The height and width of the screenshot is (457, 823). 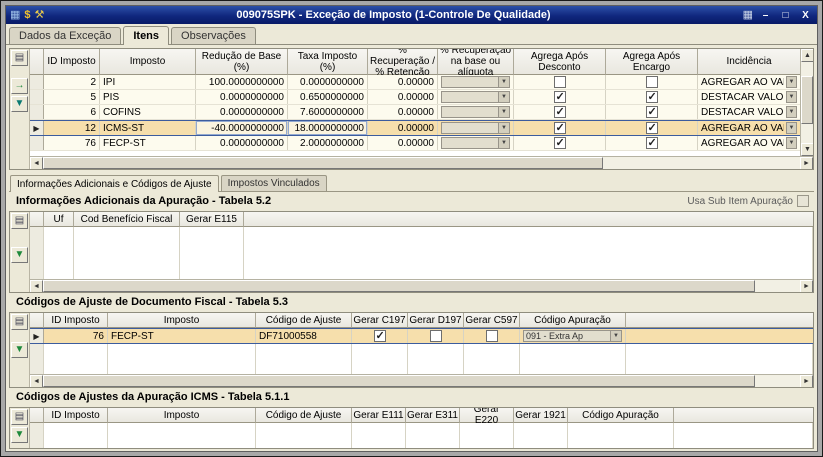 I want to click on col-reducao-base: Redução de Base (%), so click(x=242, y=62).